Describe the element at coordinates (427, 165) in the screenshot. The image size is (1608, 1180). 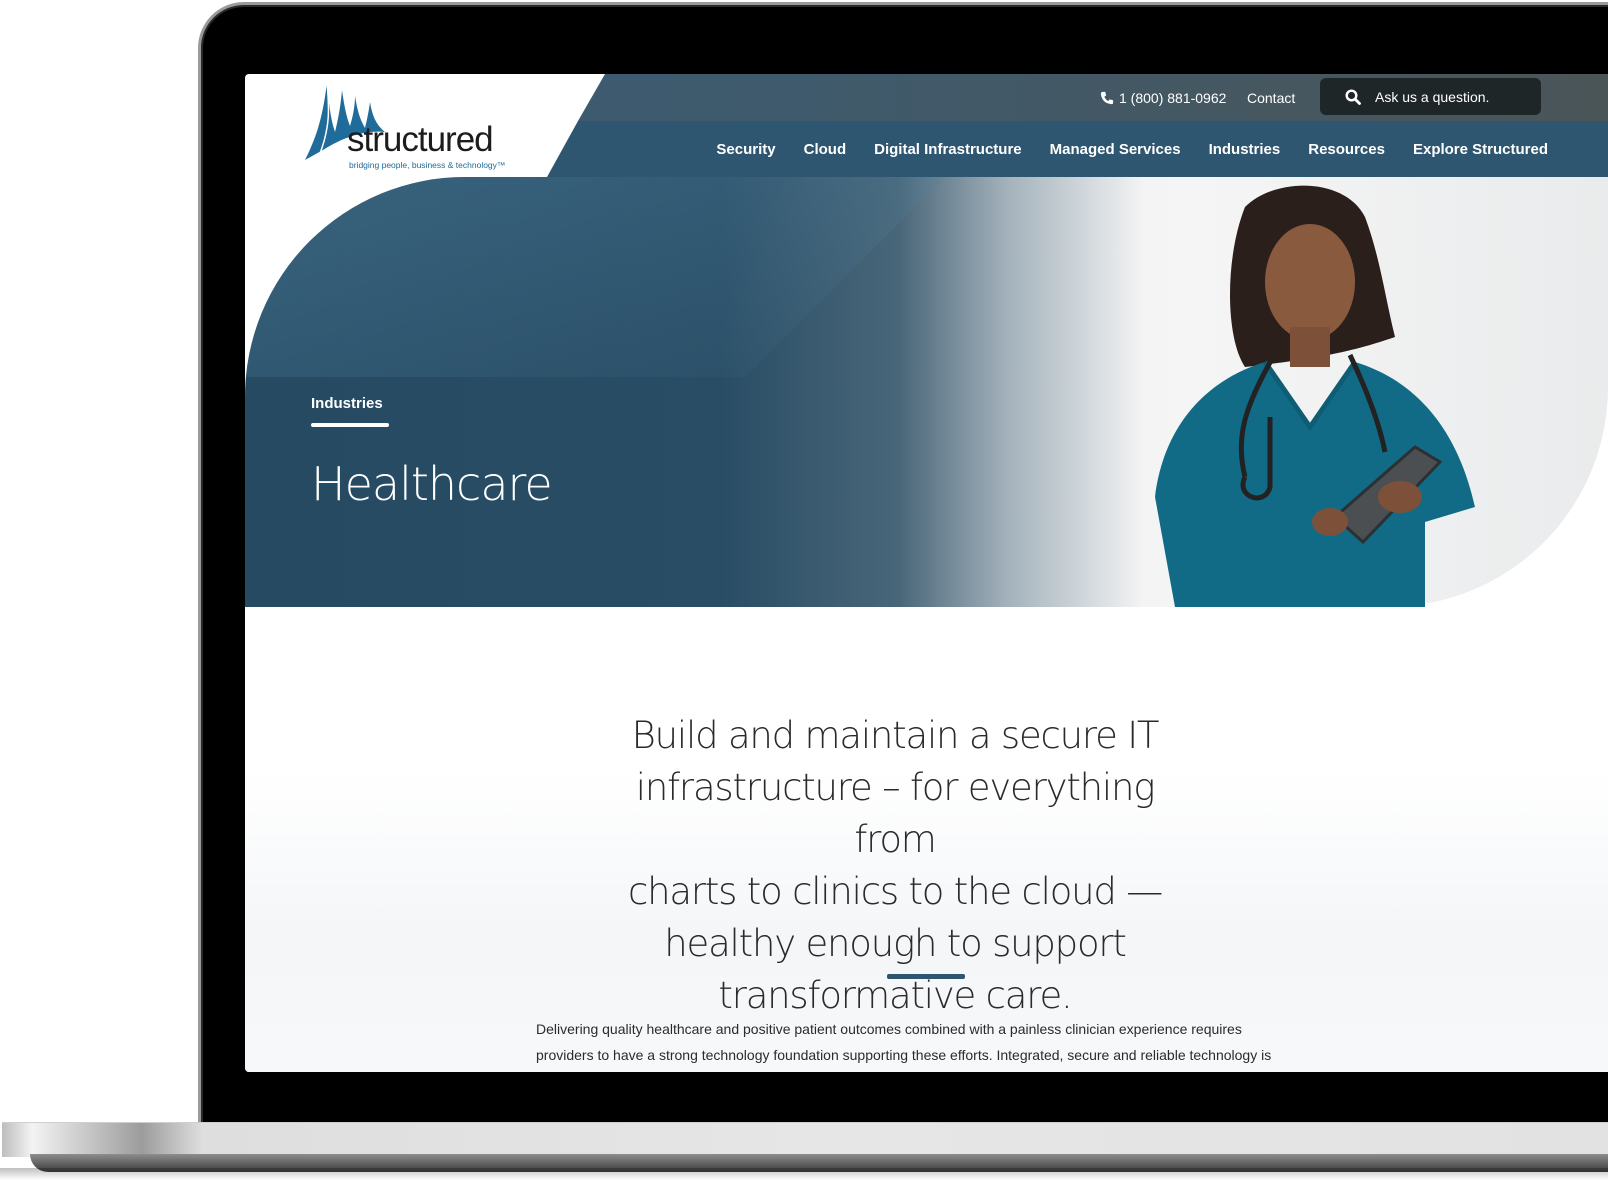
I see `logo-tagline: bridging people, business & technology™` at that location.